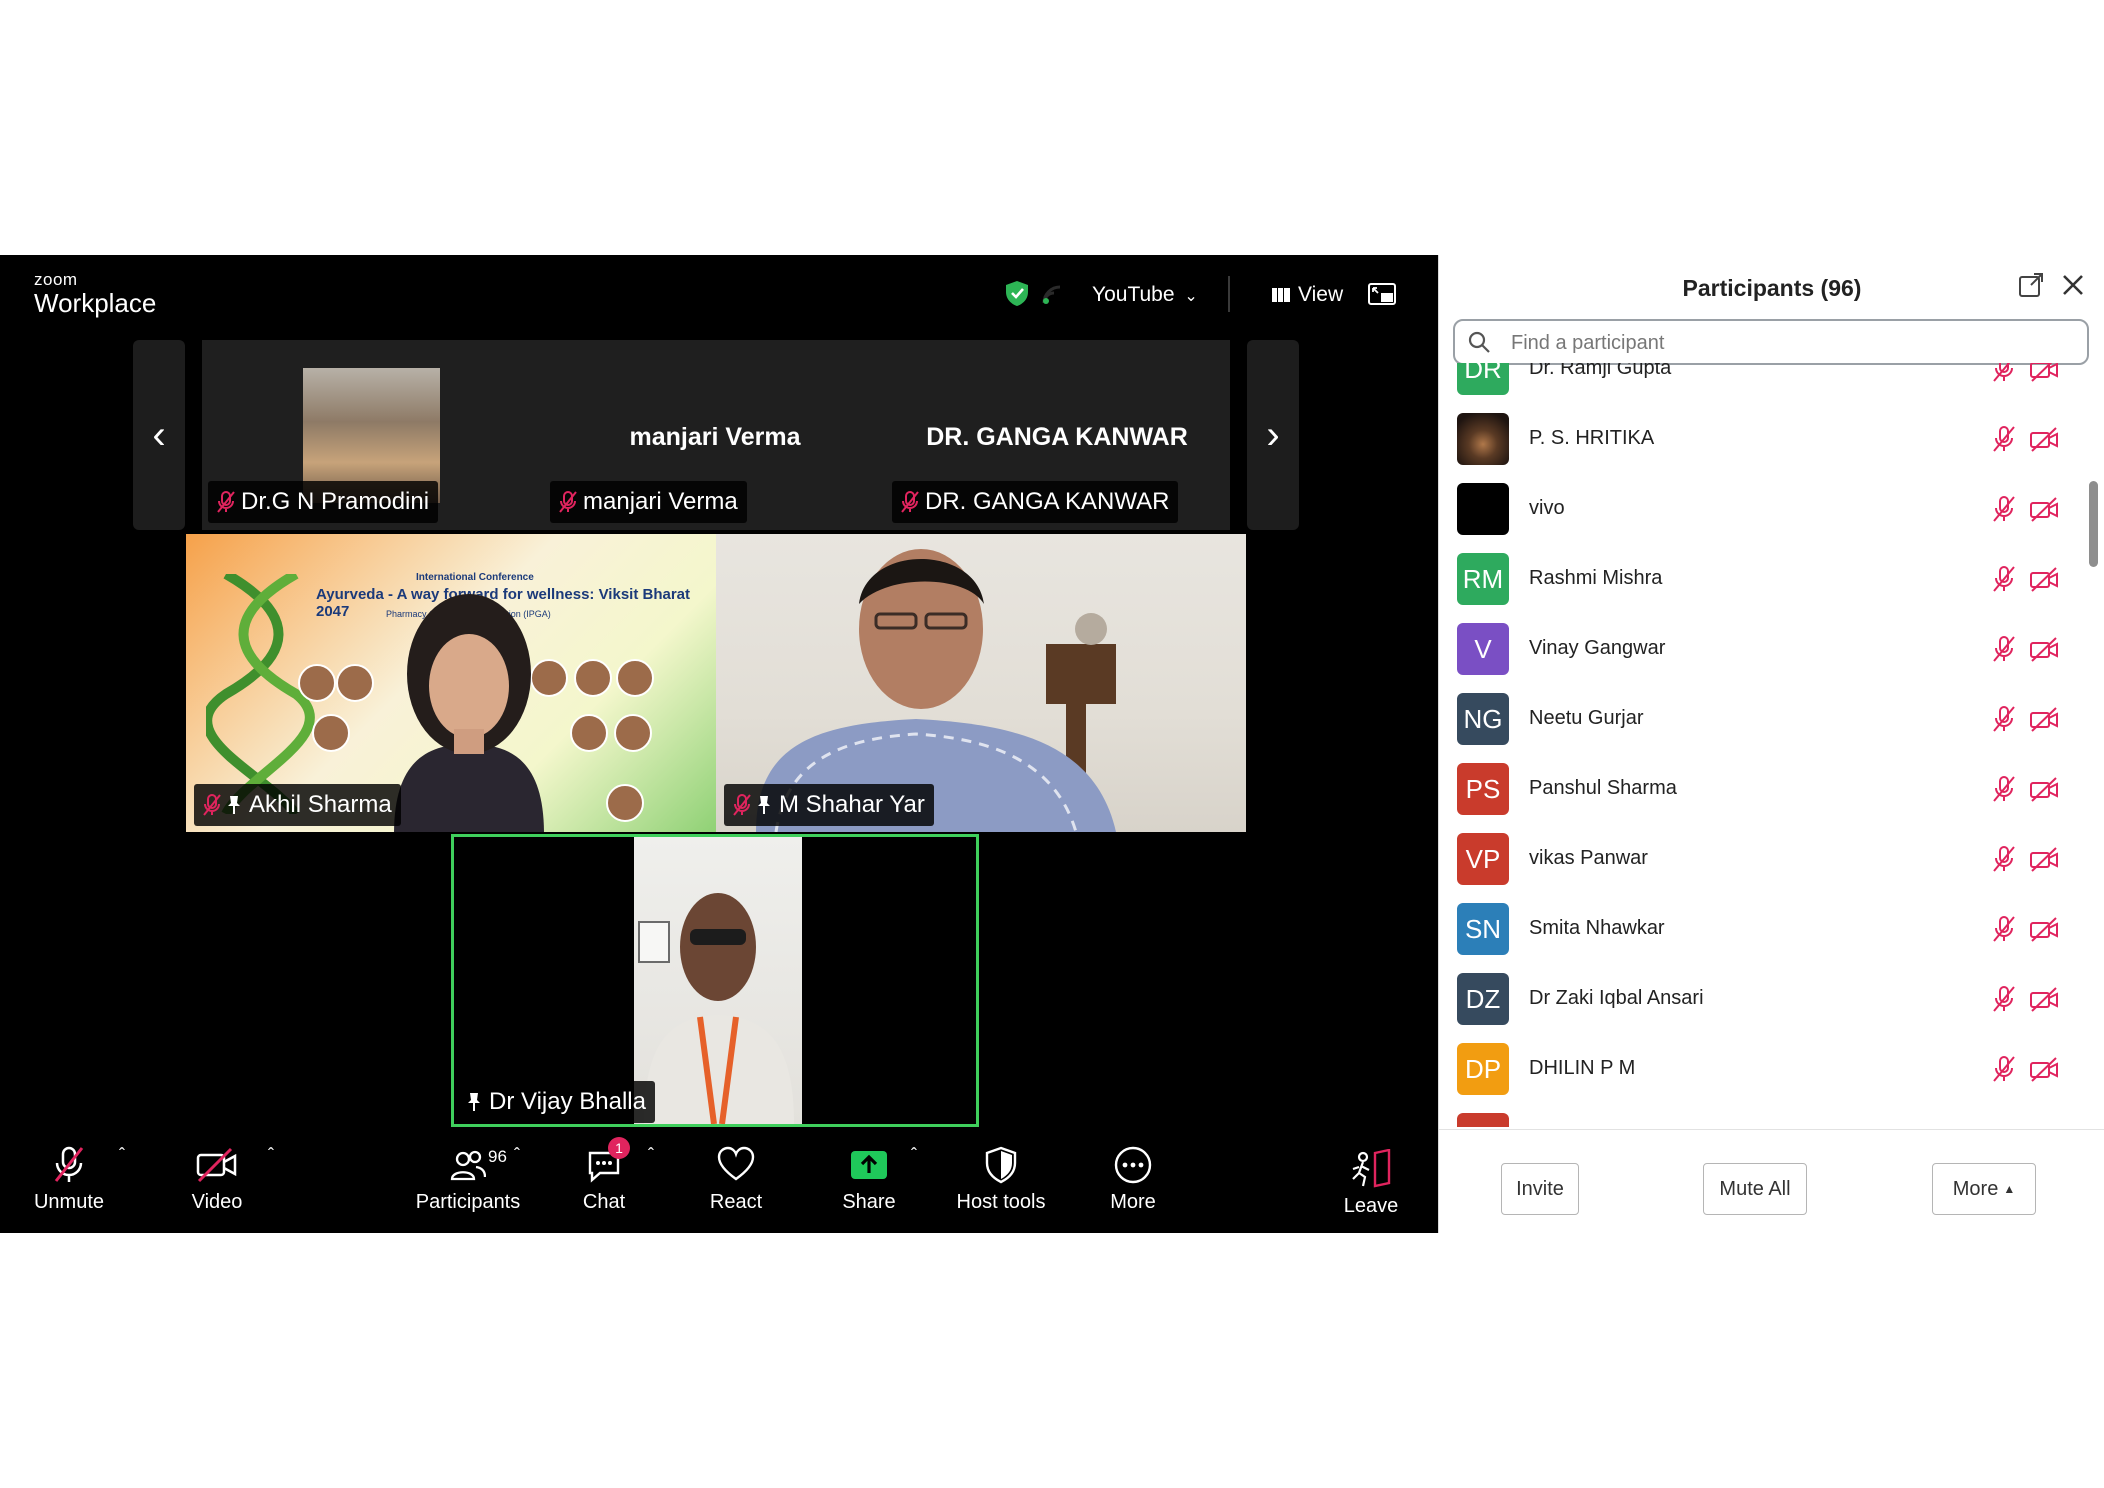 This screenshot has width=2104, height=1488. I want to click on react-button: React, so click(736, 1179).